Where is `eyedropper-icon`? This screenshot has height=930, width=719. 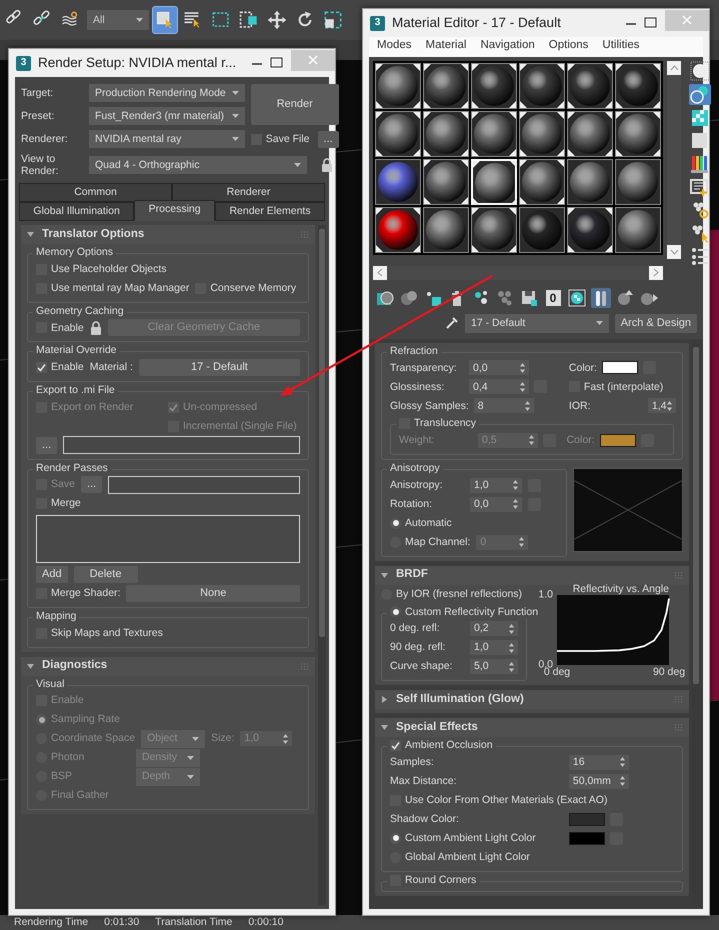
eyedropper-icon is located at coordinates (452, 323).